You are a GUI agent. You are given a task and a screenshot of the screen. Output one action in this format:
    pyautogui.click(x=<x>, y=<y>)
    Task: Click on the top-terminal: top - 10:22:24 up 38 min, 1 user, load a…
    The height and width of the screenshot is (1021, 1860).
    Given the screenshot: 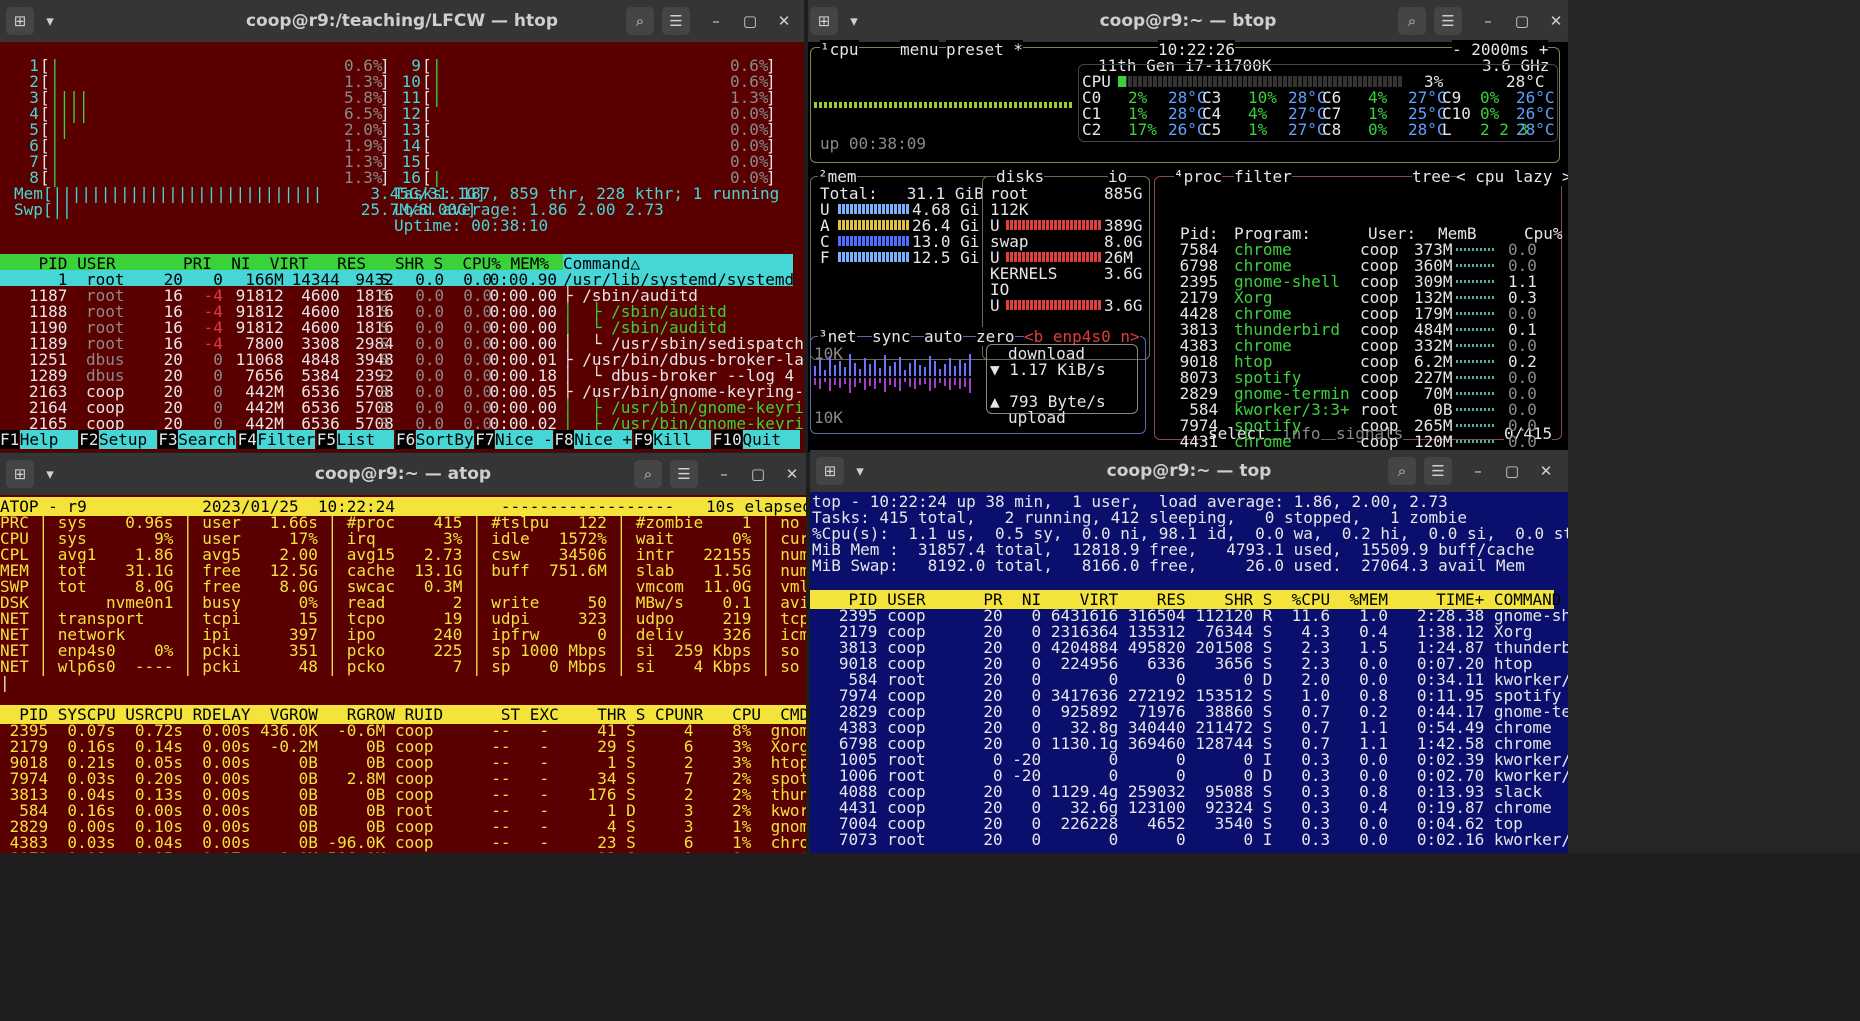 What is the action you would take?
    pyautogui.click(x=1189, y=672)
    